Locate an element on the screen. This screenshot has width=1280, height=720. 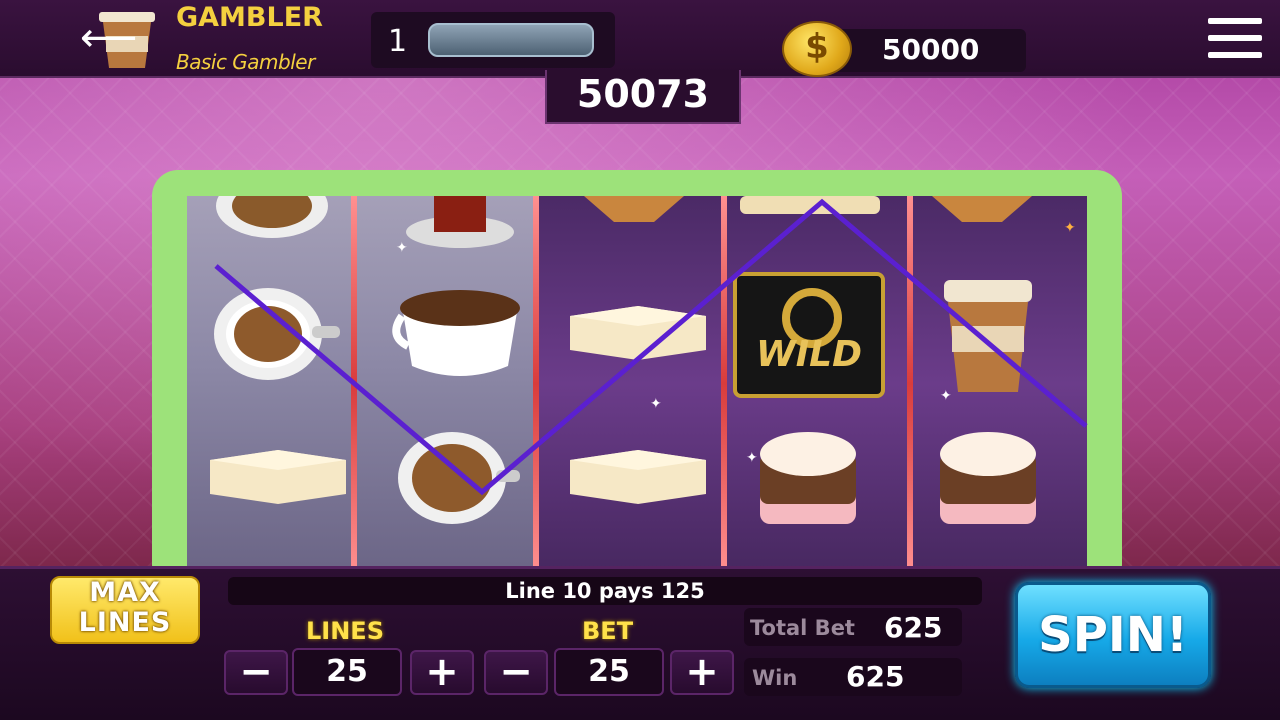
player-rank: Basic Gambler is located at coordinates (245, 62).